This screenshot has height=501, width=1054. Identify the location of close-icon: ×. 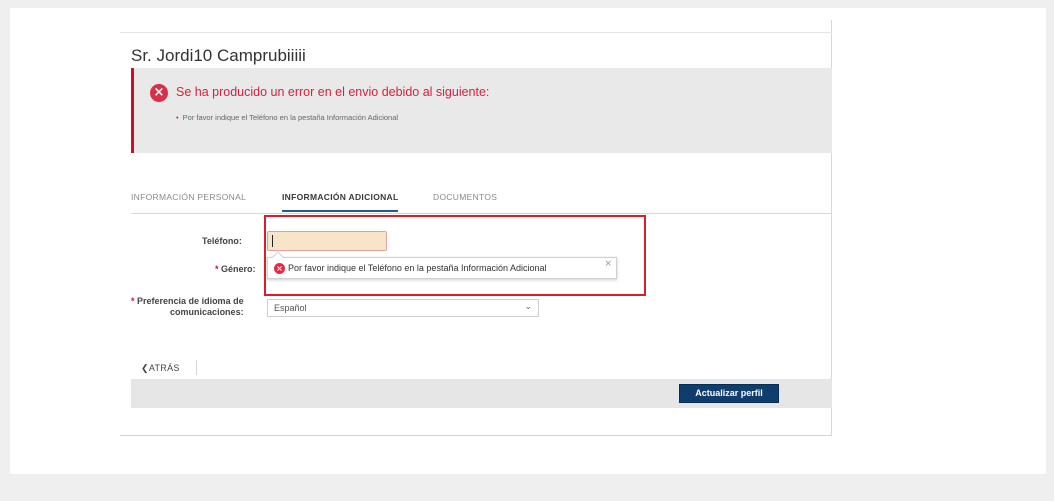
(608, 264).